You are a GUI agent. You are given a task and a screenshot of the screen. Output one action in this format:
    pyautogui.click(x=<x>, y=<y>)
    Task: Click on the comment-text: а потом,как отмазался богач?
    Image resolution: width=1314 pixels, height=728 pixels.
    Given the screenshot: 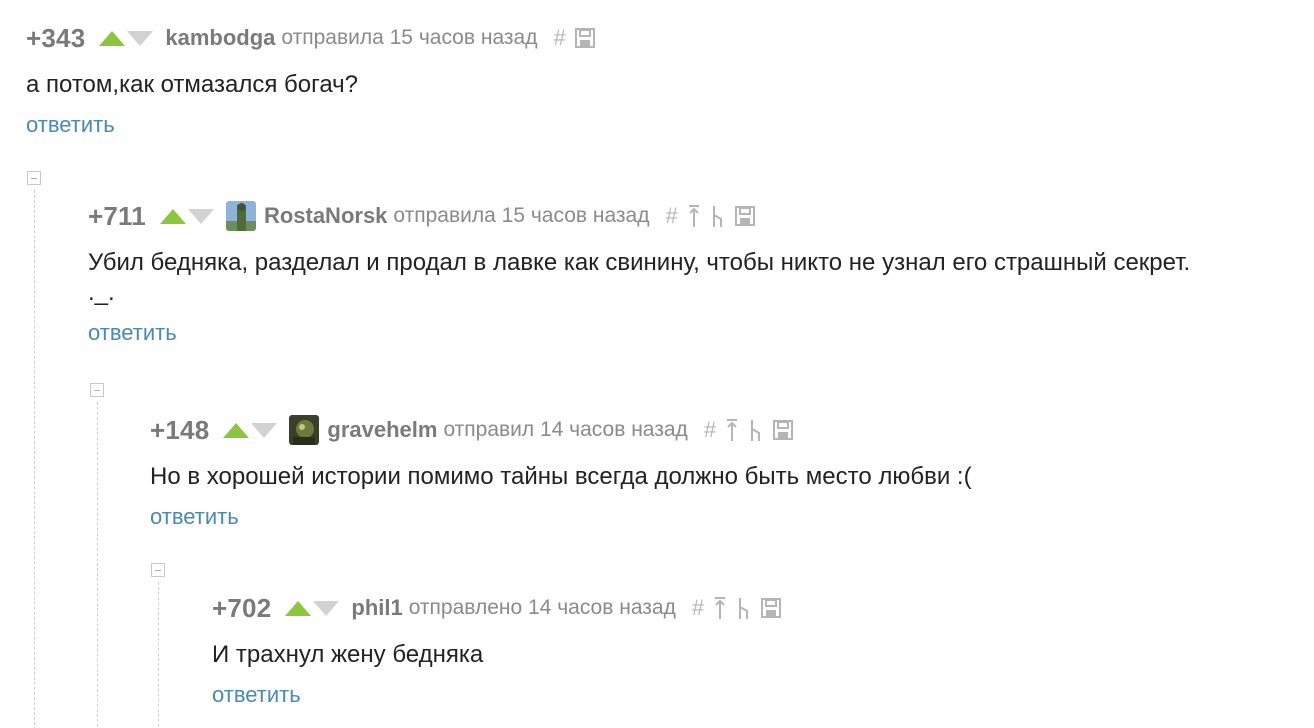 What is the action you would take?
    pyautogui.click(x=192, y=84)
    